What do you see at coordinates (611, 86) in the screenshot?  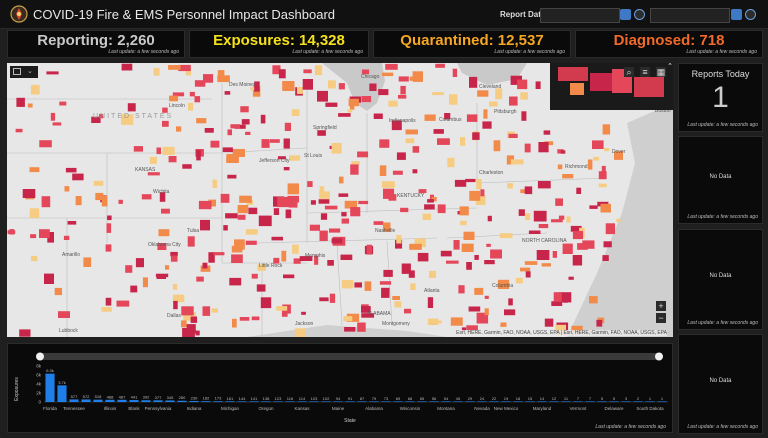 I see `overview-map: ×` at bounding box center [611, 86].